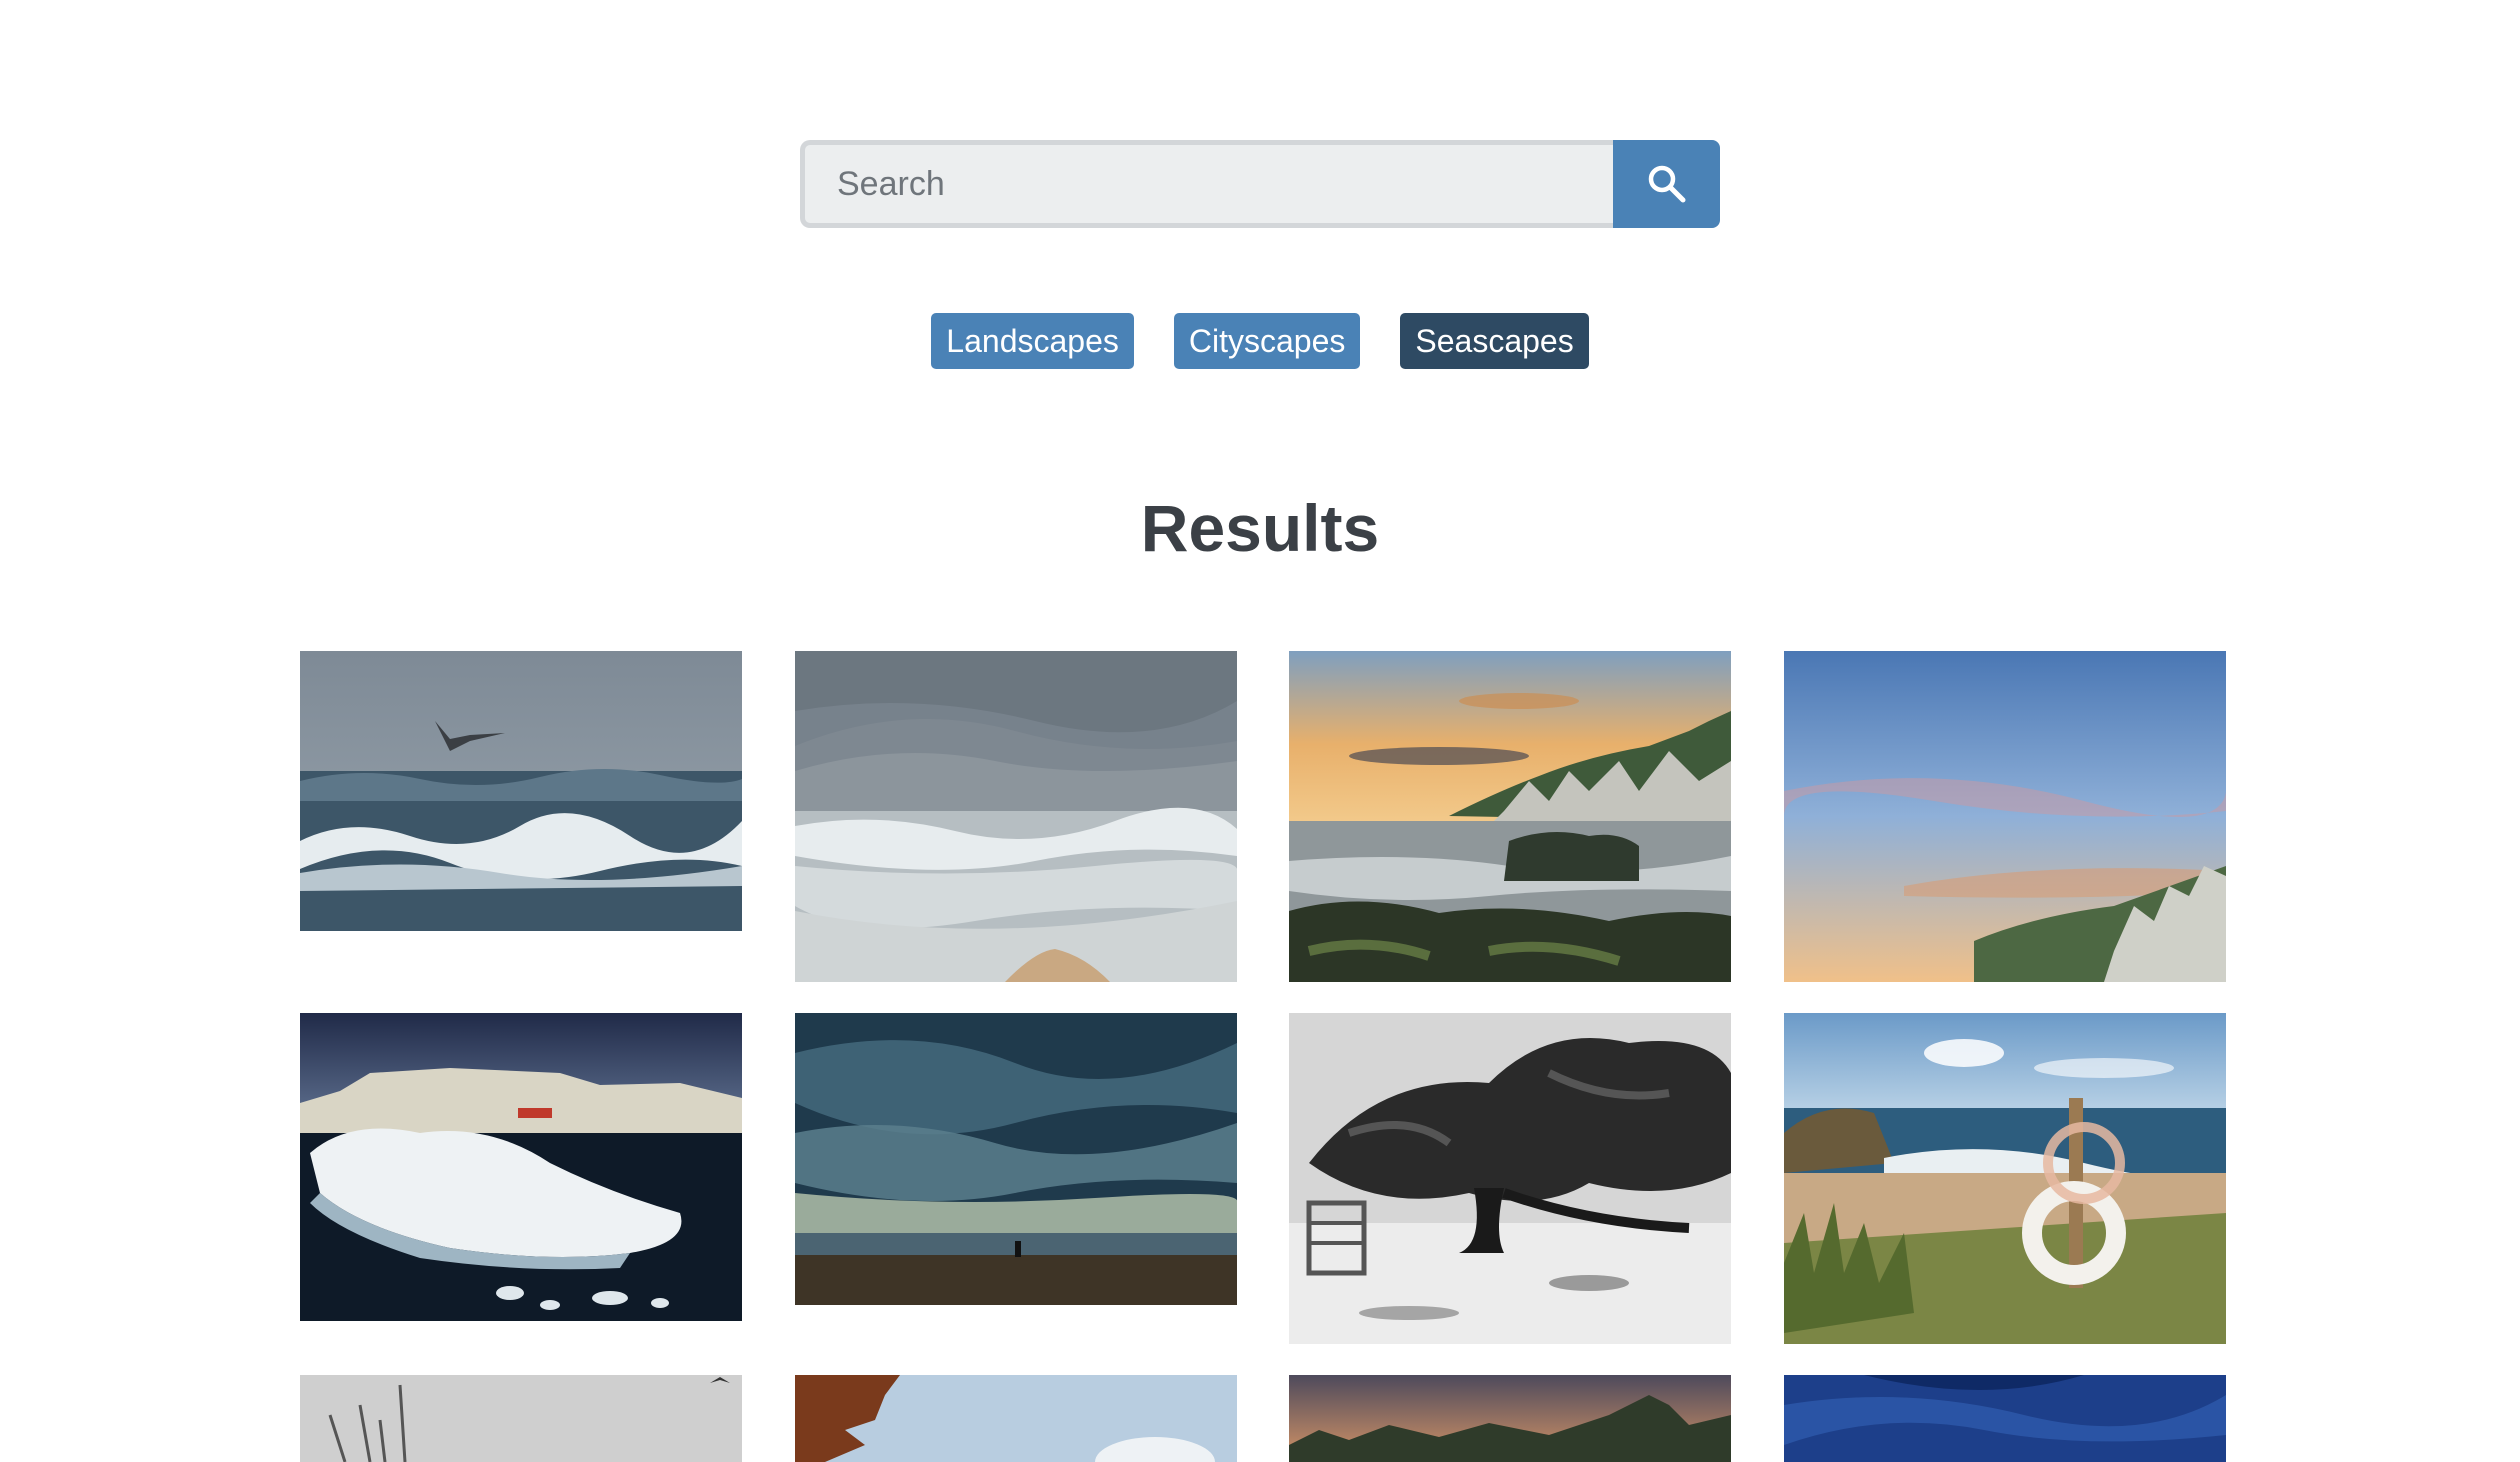 The height and width of the screenshot is (1462, 2520). Describe the element at coordinates (1267, 341) in the screenshot. I see `tag-cityscapes: Cityscapes` at that location.